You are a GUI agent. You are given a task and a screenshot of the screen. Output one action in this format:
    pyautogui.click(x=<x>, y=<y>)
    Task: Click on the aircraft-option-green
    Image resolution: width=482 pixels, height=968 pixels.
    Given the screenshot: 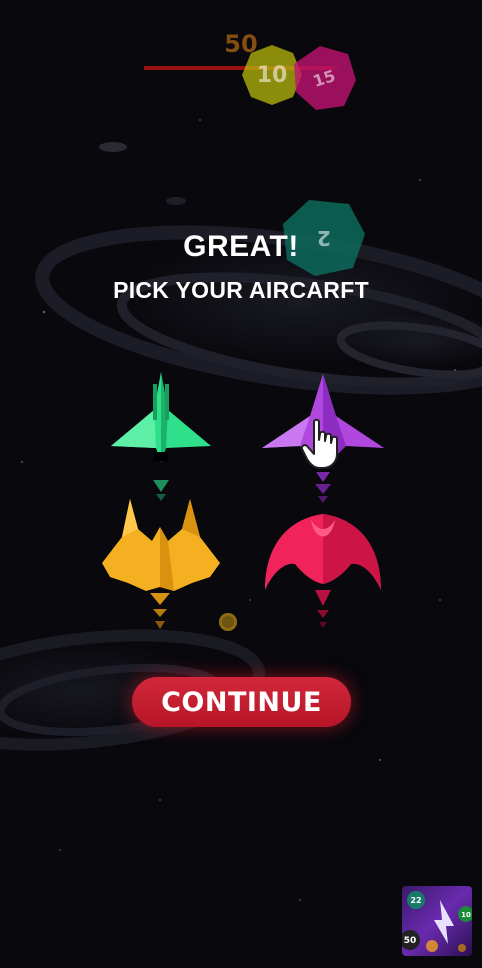 What is the action you would take?
    pyautogui.click(x=161, y=437)
    